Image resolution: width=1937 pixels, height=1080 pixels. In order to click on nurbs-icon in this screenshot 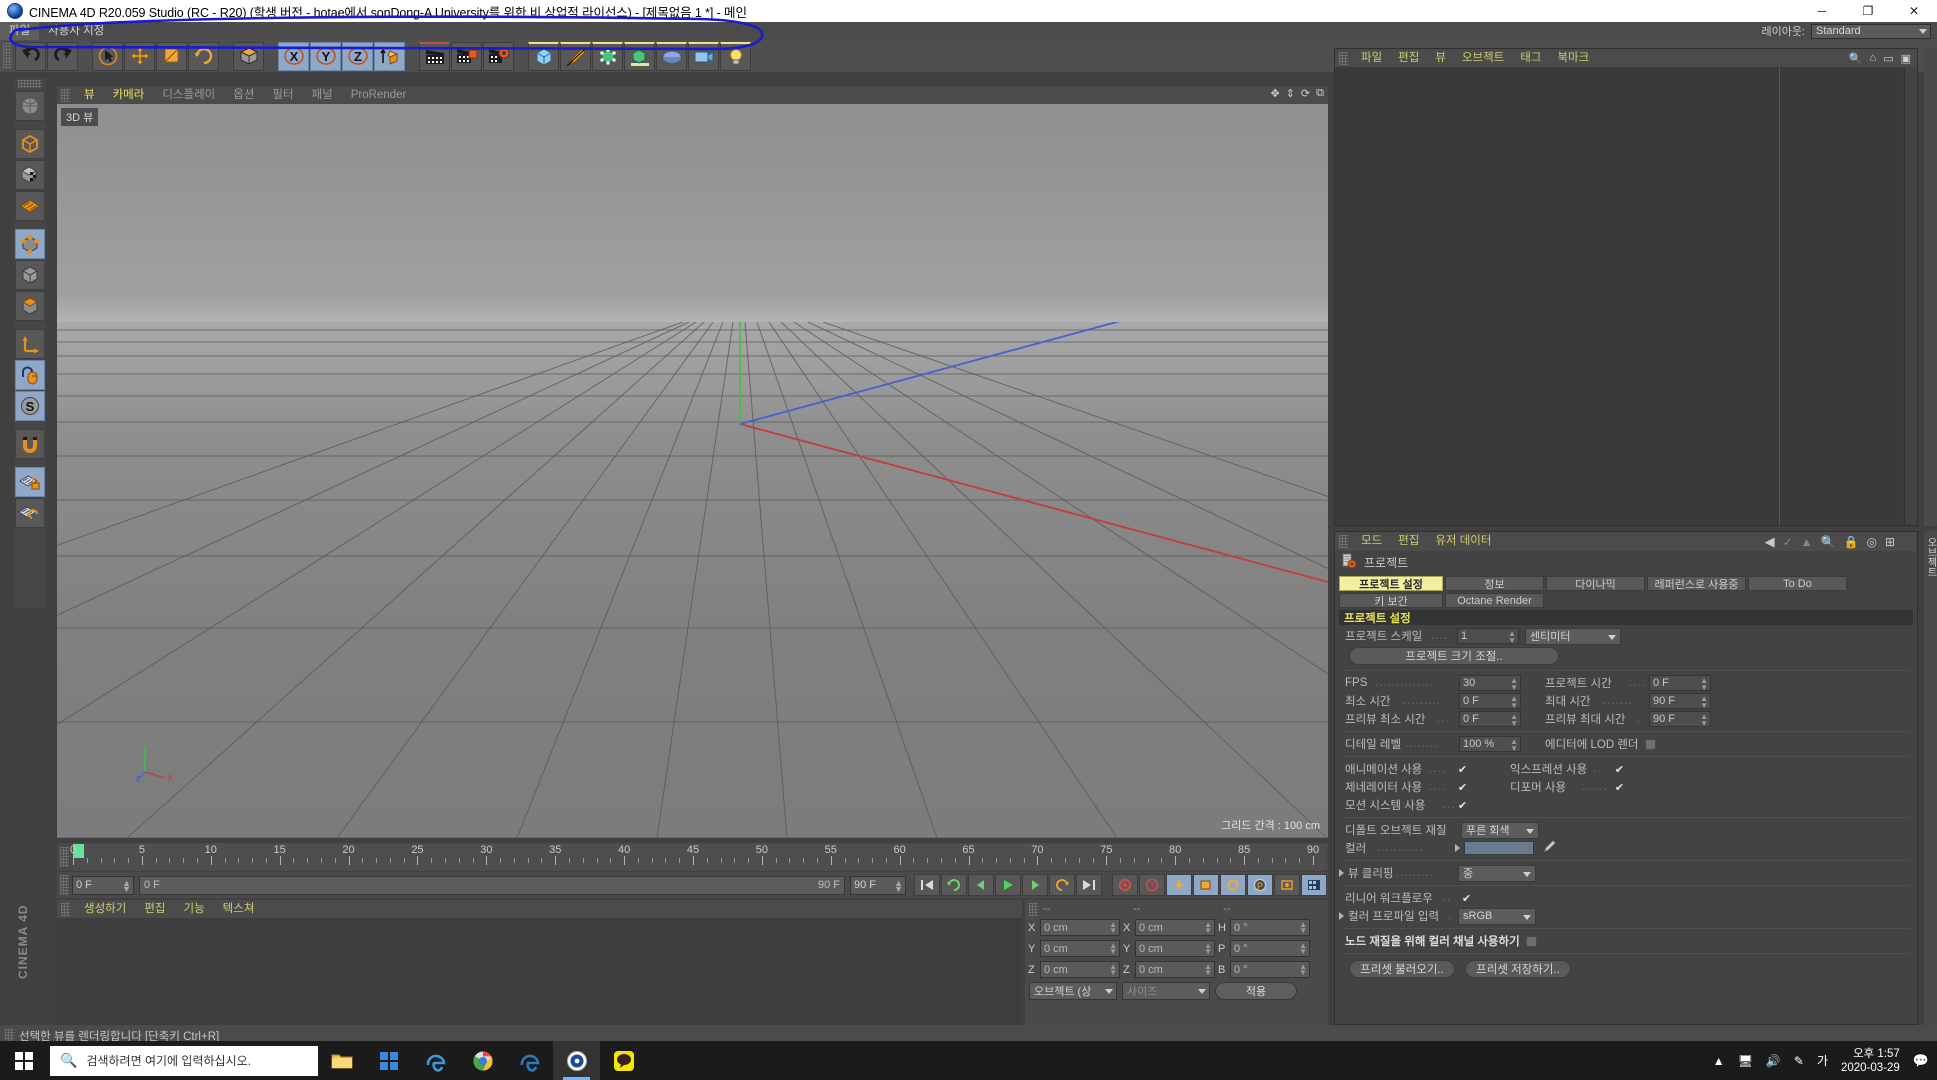, I will do `click(607, 56)`.